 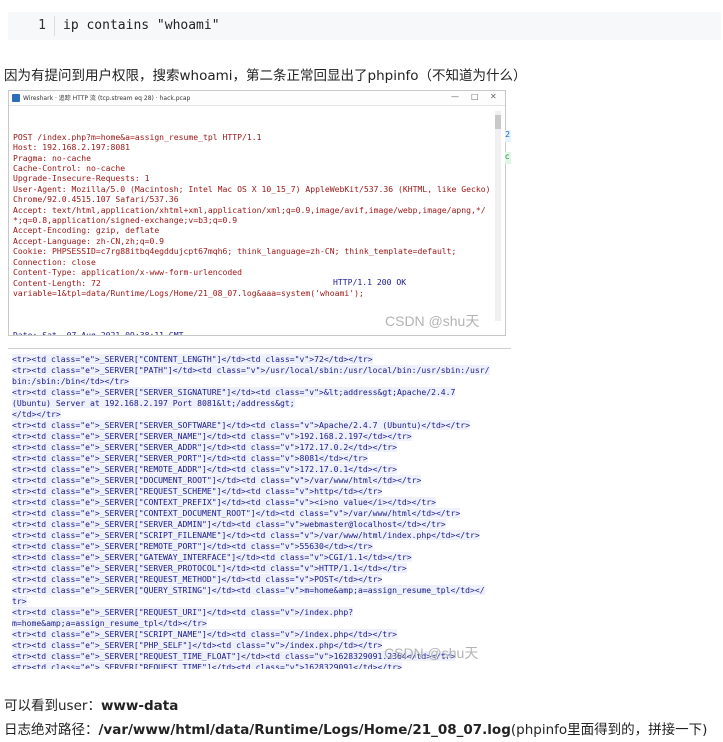 I want to click on background-app-strip: 2 c, so click(x=508, y=150).